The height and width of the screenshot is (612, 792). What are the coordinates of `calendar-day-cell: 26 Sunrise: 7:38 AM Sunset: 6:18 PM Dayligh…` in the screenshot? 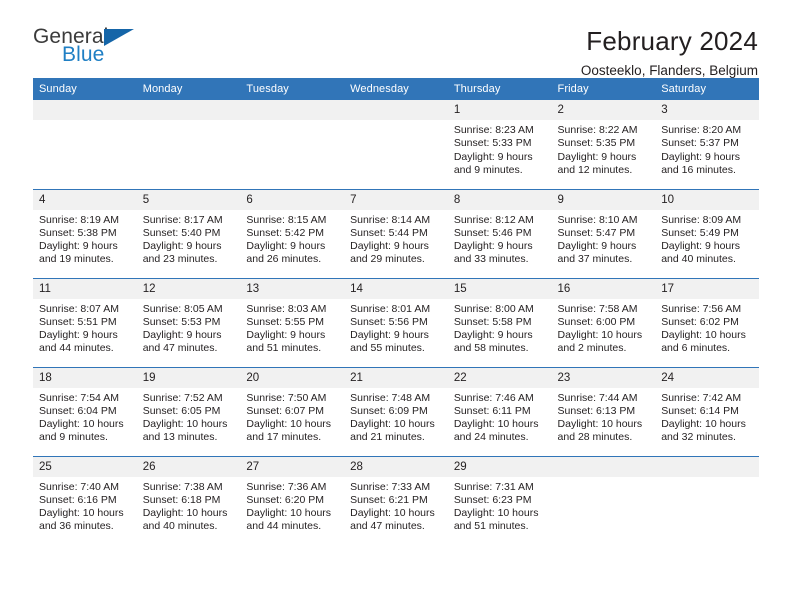 It's located at (188, 500).